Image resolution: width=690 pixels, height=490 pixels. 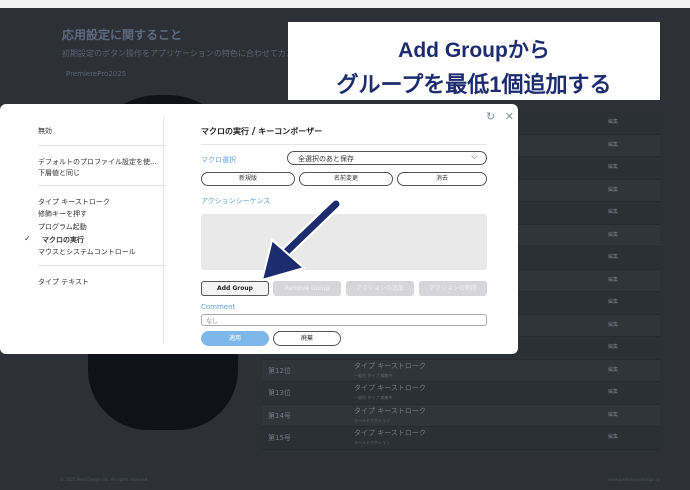 I want to click on table-row: 第15号 タイプ キーストローク ホールドアクション 編集, so click(x=461, y=438).